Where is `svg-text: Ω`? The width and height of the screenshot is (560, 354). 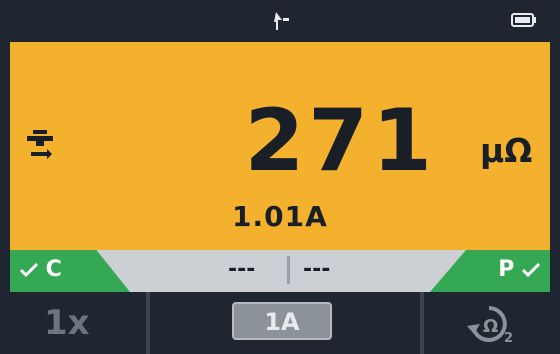 svg-text: Ω is located at coordinates (490, 326).